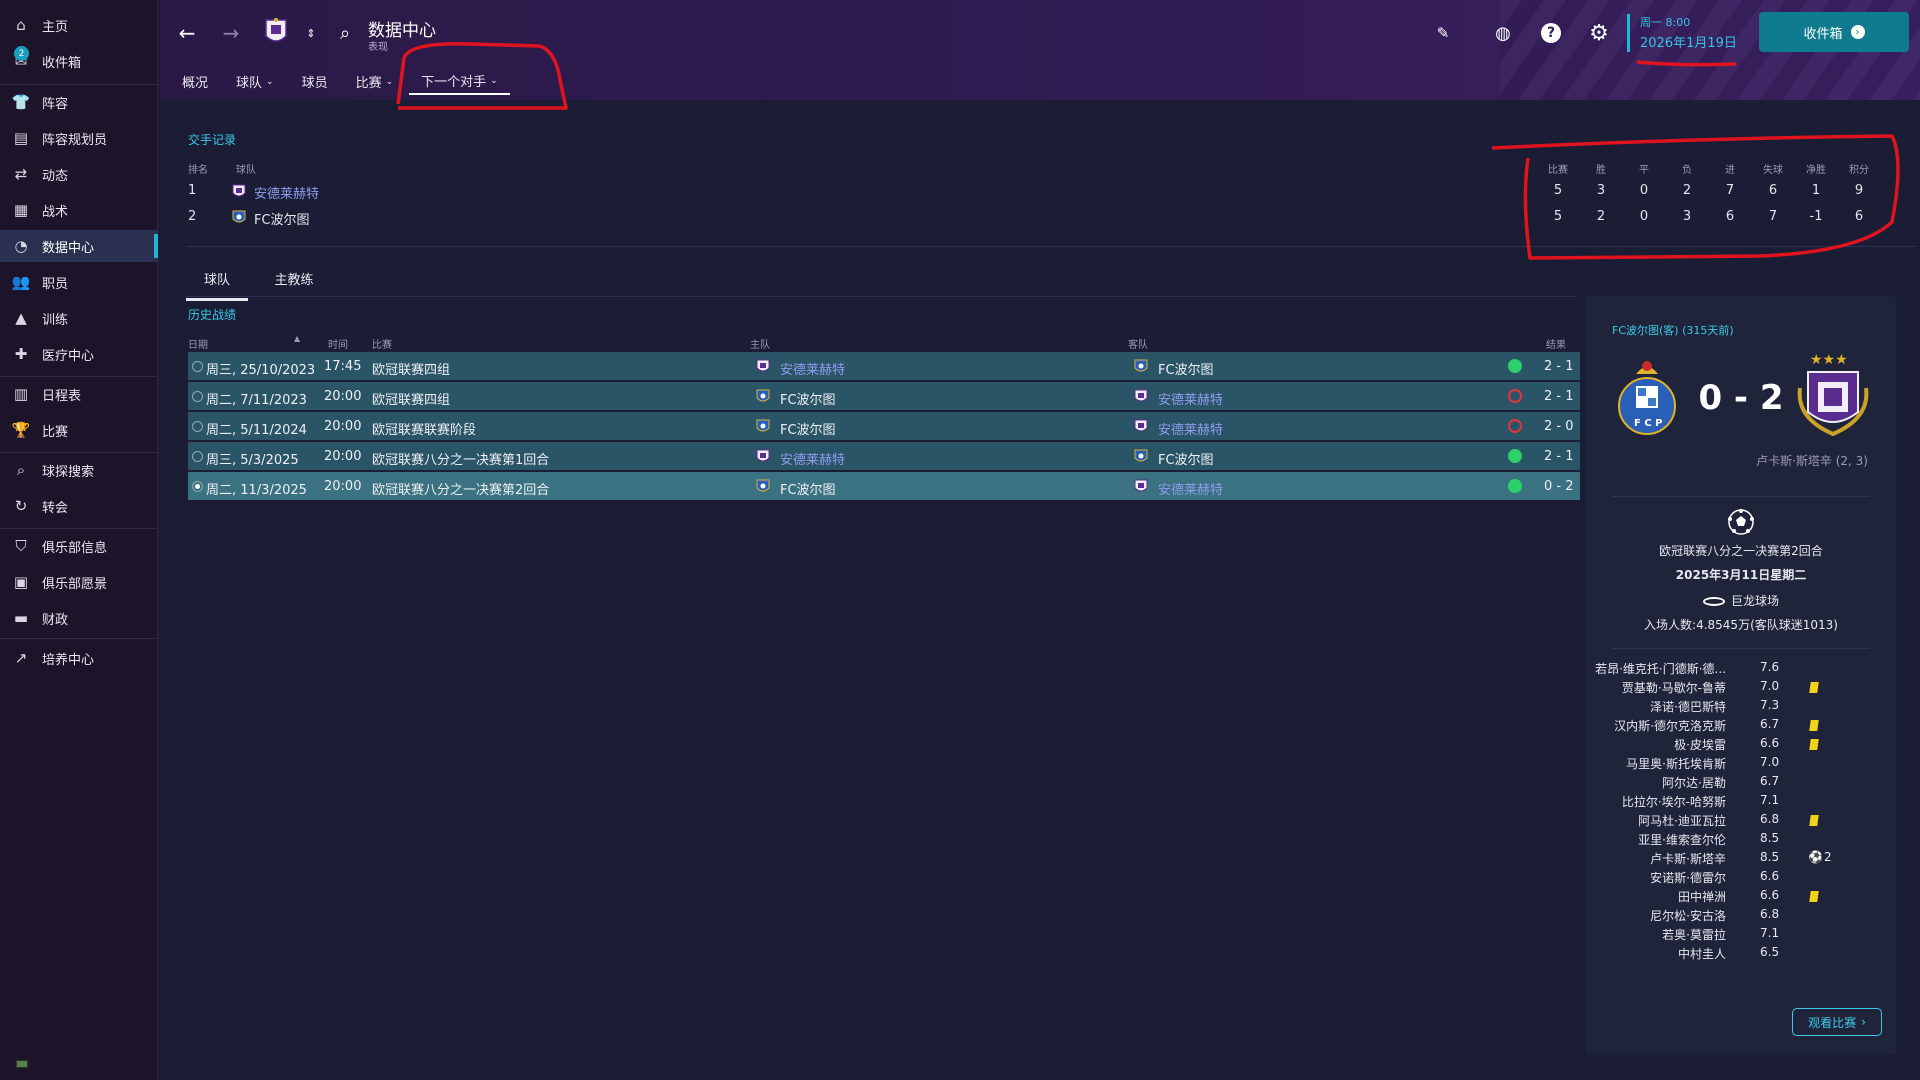  What do you see at coordinates (1688, 877) in the screenshot?
I see `player-name: 安诺斯·德雷尔` at bounding box center [1688, 877].